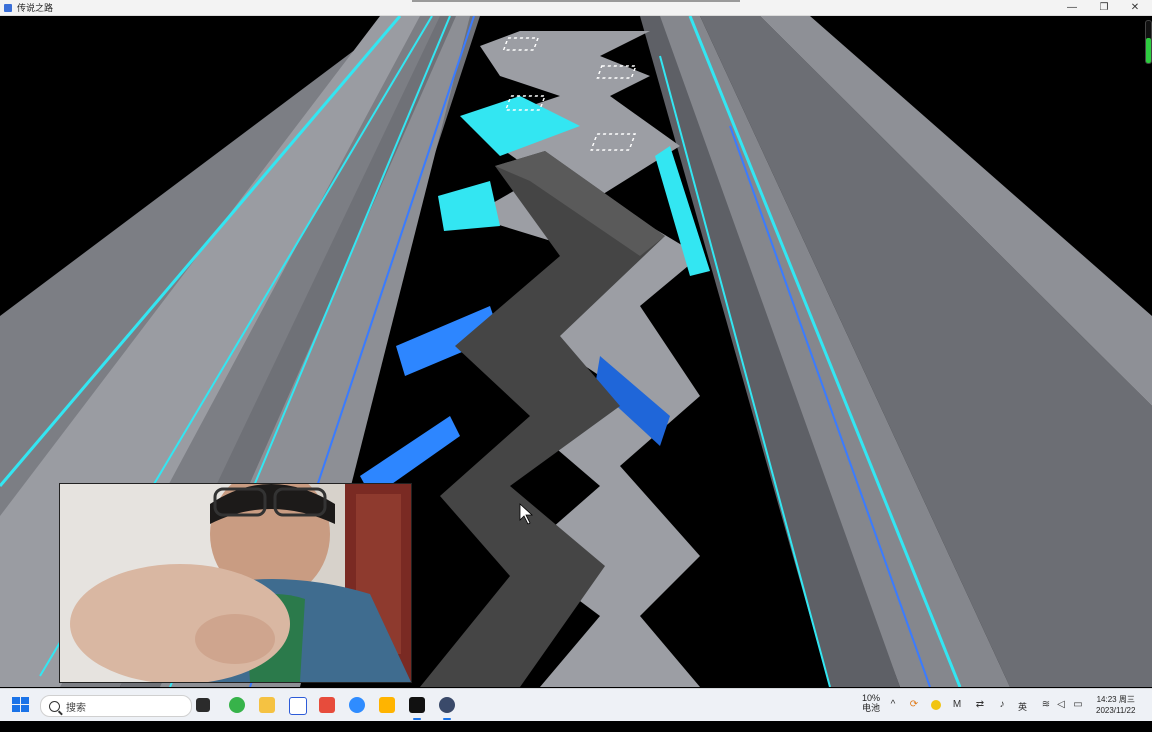 This screenshot has height=732, width=1152. Describe the element at coordinates (914, 705) in the screenshot. I see `sync-icon: ⟳` at that location.